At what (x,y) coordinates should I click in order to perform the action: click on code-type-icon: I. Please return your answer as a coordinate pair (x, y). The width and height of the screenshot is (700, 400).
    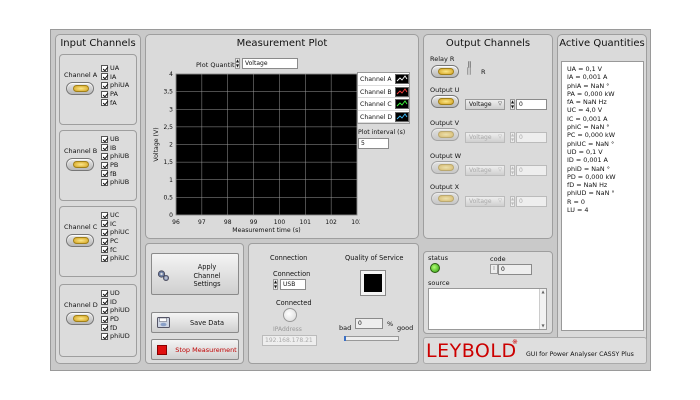
    Looking at the image, I should click on (494, 269).